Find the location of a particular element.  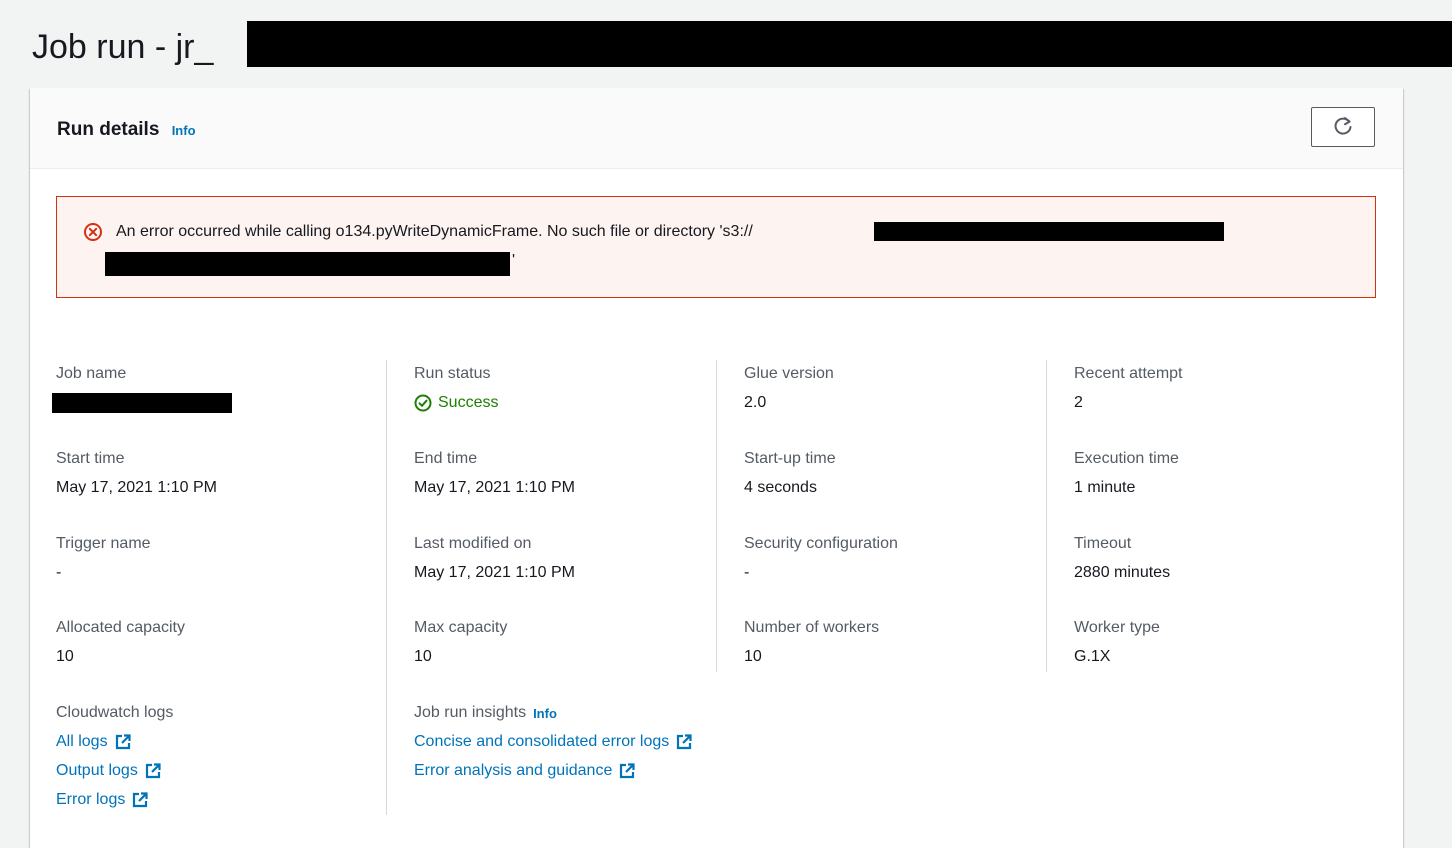

refresh-icon is located at coordinates (1343, 126).